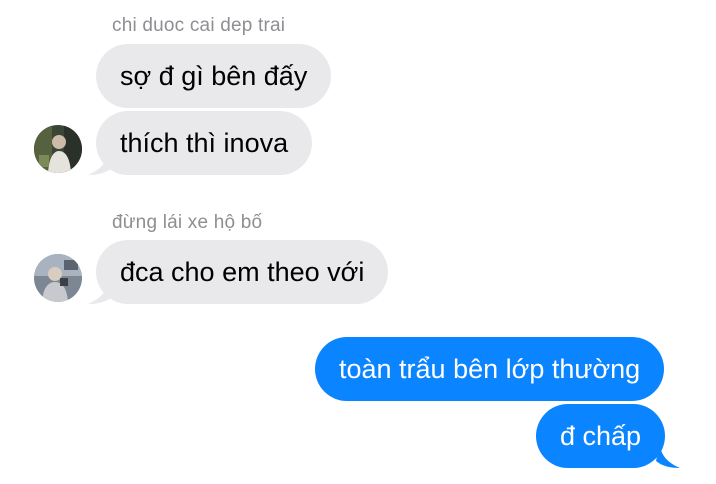 The width and height of the screenshot is (716, 484). I want to click on message-bubble-outgoing-1: toàn trẩu bên lớp thường, so click(490, 369).